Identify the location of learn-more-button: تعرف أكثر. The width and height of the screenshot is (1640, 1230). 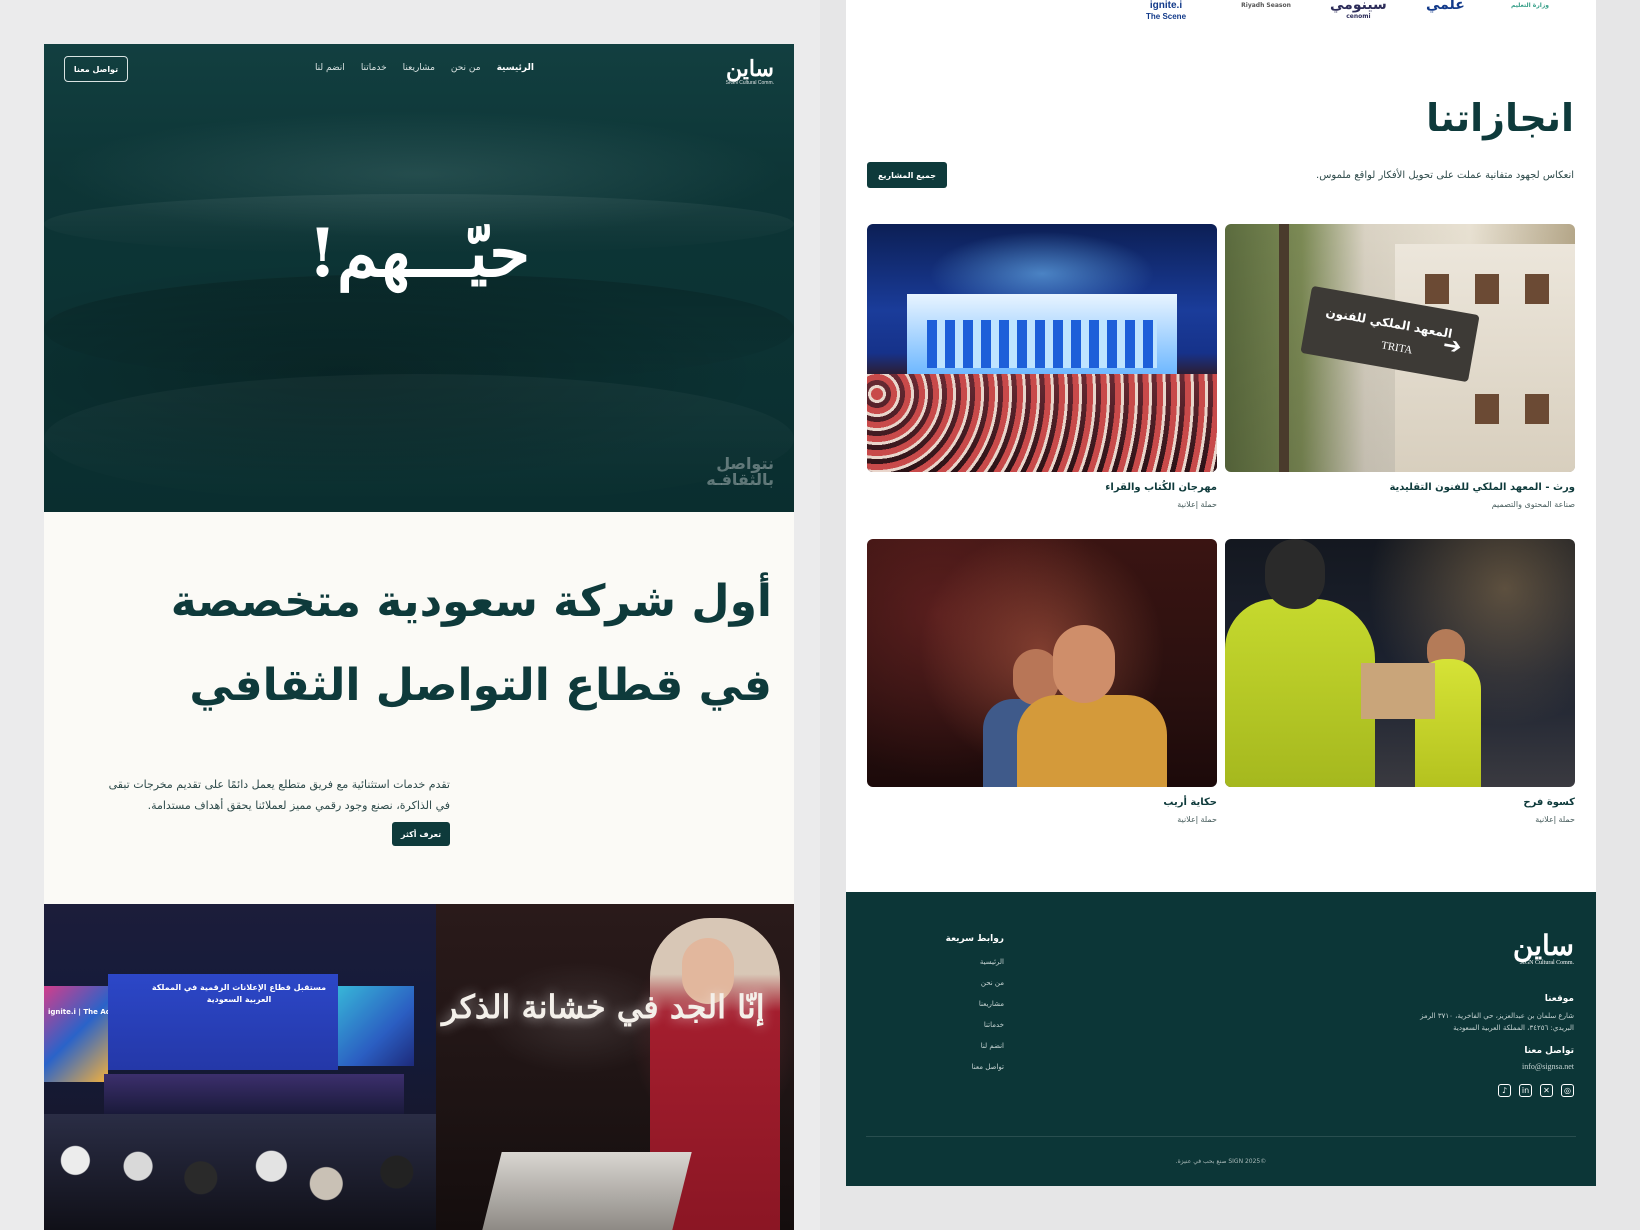
(421, 834).